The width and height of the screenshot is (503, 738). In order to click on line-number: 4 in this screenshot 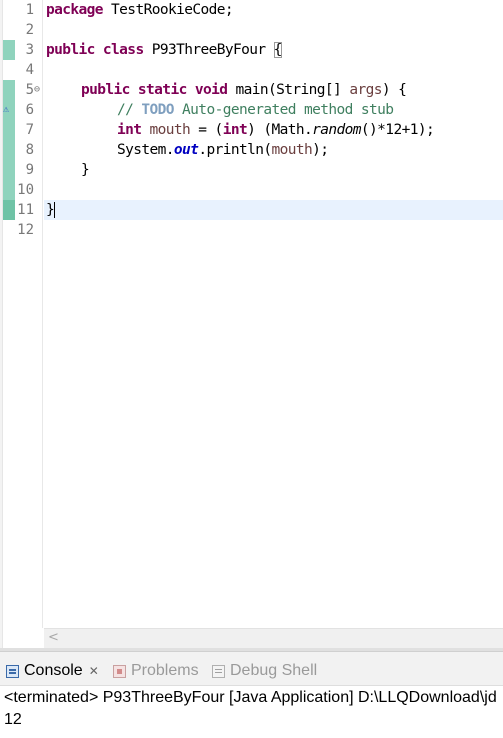, I will do `click(29, 70)`.